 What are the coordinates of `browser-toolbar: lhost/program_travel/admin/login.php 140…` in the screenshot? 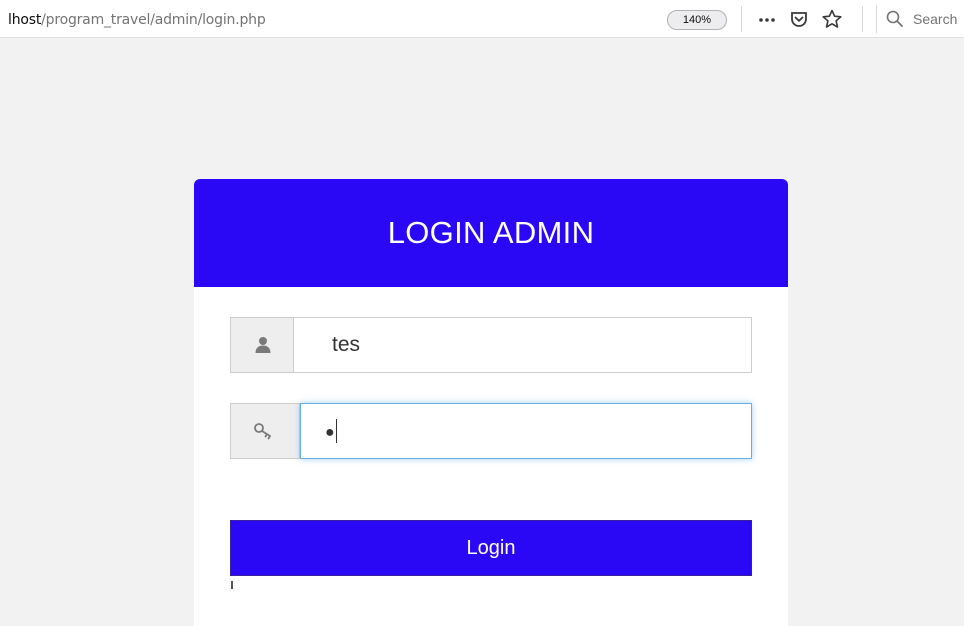 It's located at (482, 19).